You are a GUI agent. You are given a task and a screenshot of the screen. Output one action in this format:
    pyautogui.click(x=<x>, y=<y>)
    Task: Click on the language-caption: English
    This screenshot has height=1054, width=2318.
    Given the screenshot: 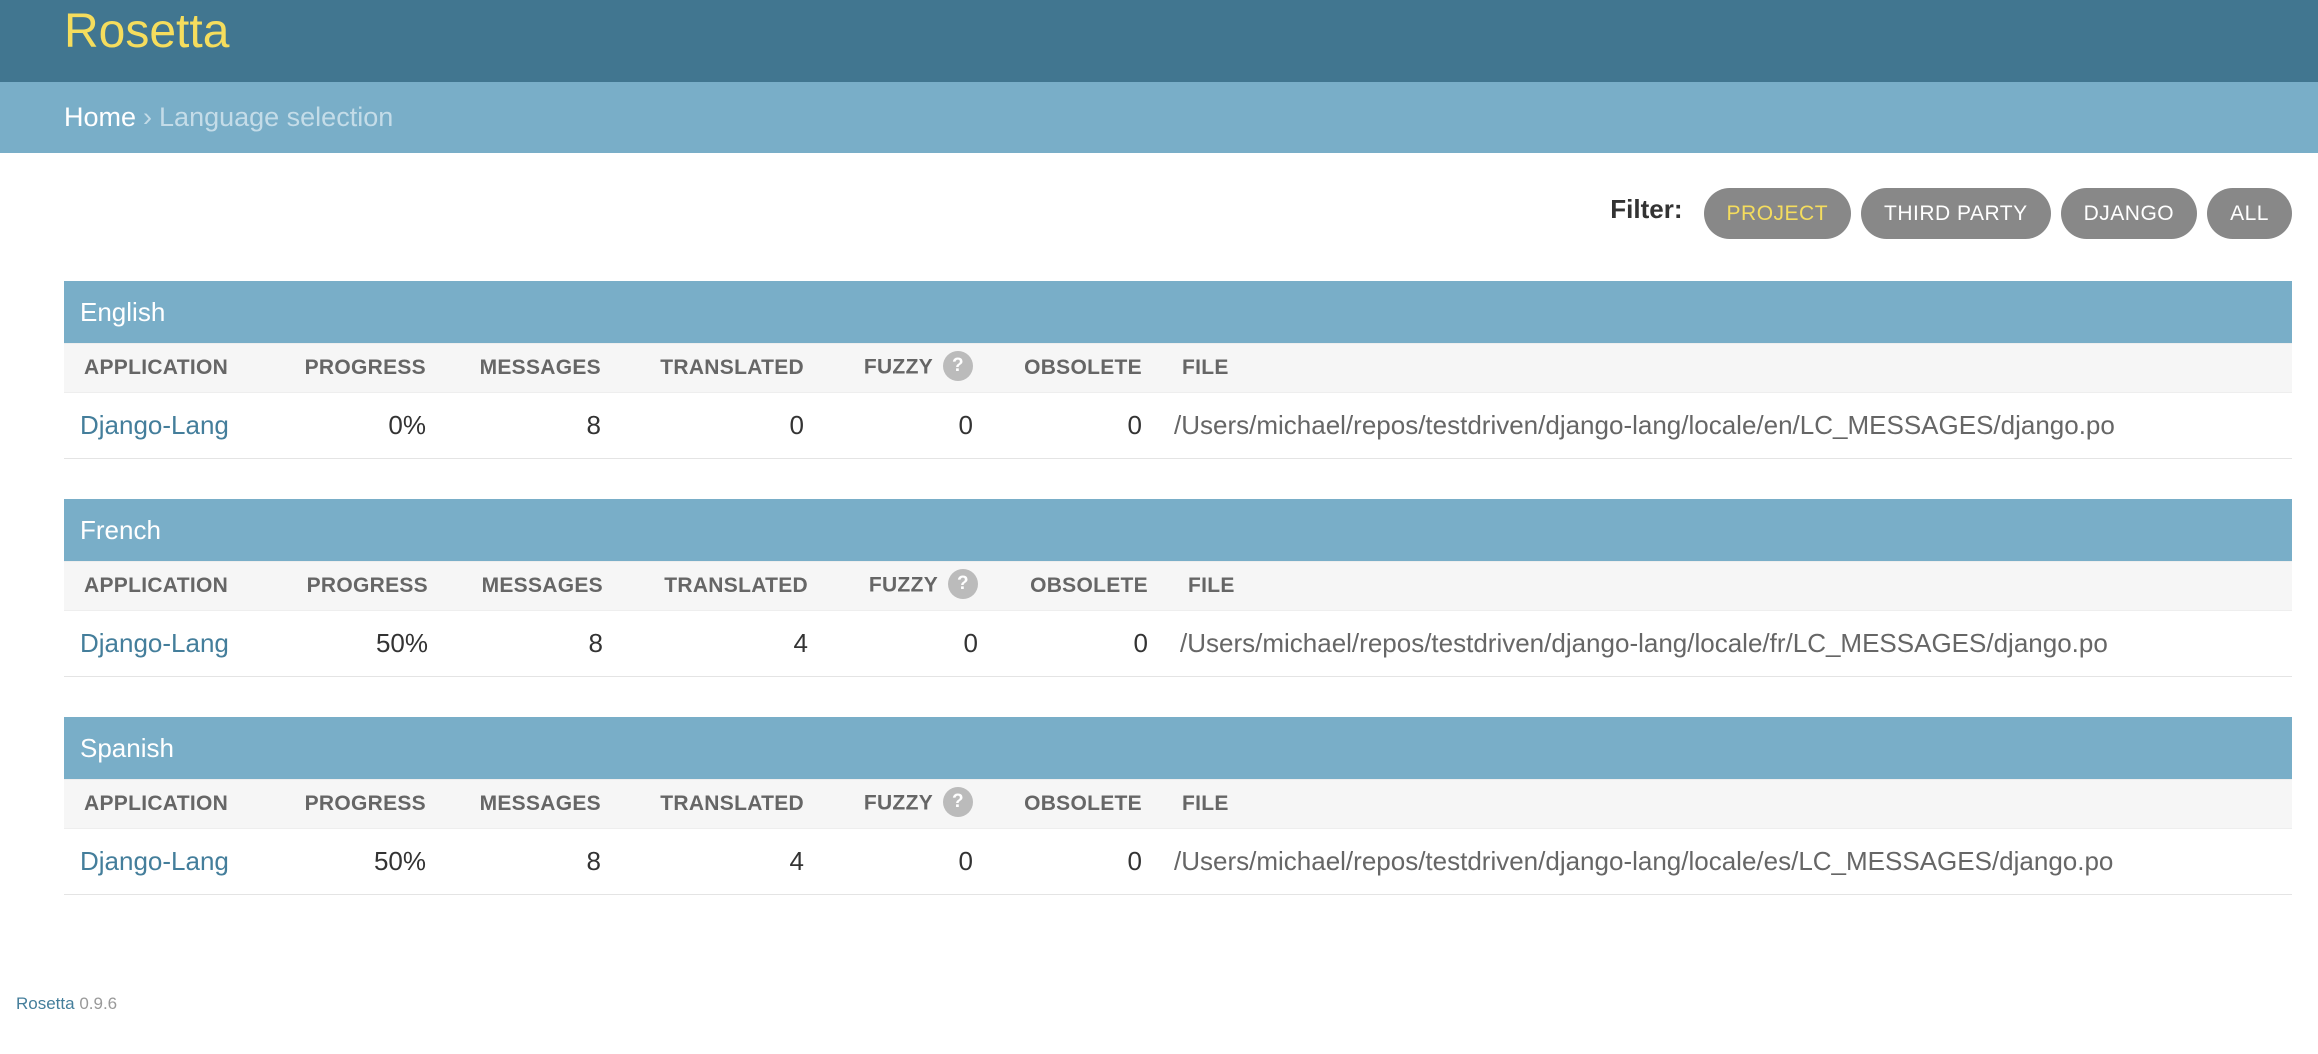 What is the action you would take?
    pyautogui.click(x=1178, y=312)
    